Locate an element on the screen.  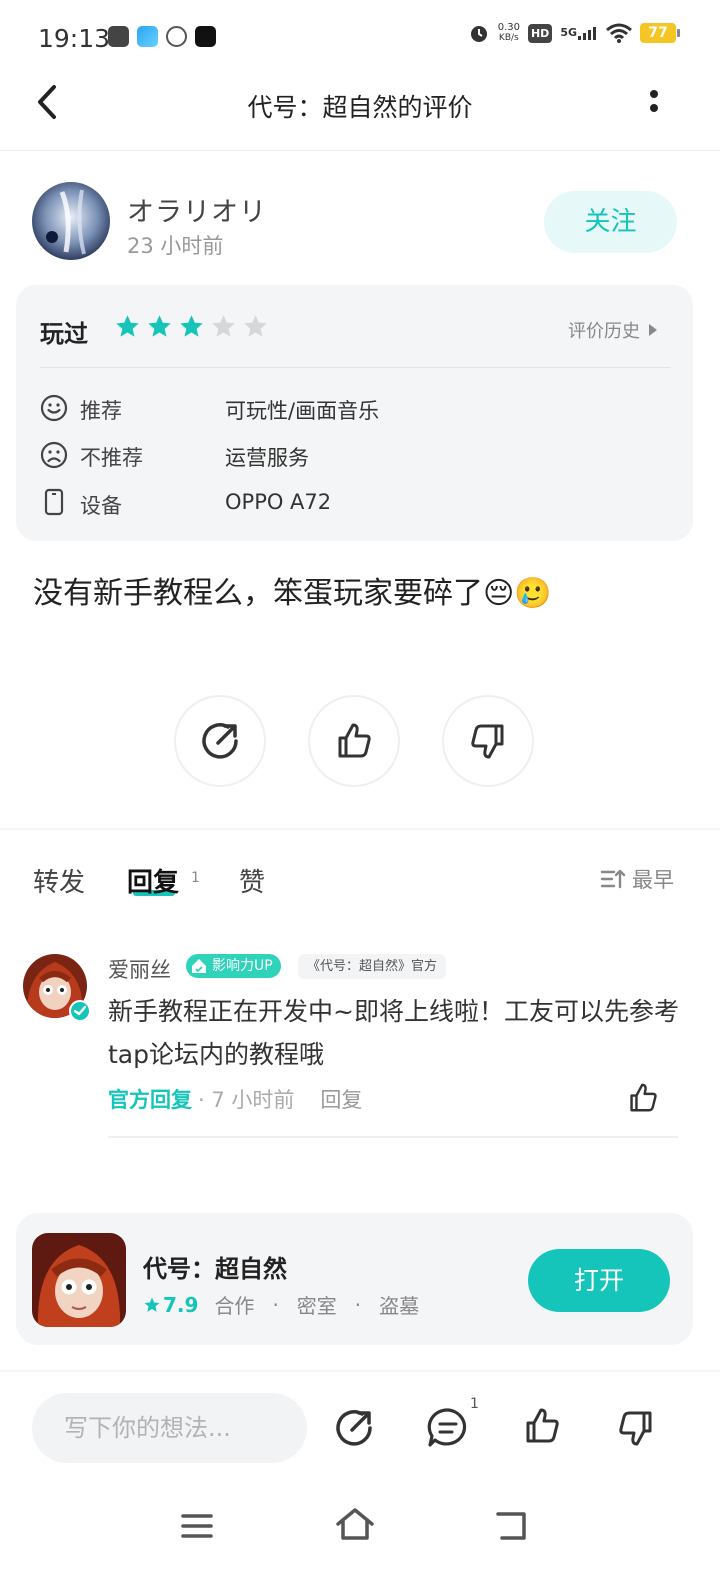
comment-reply-button: 回复 is located at coordinates (341, 1099).